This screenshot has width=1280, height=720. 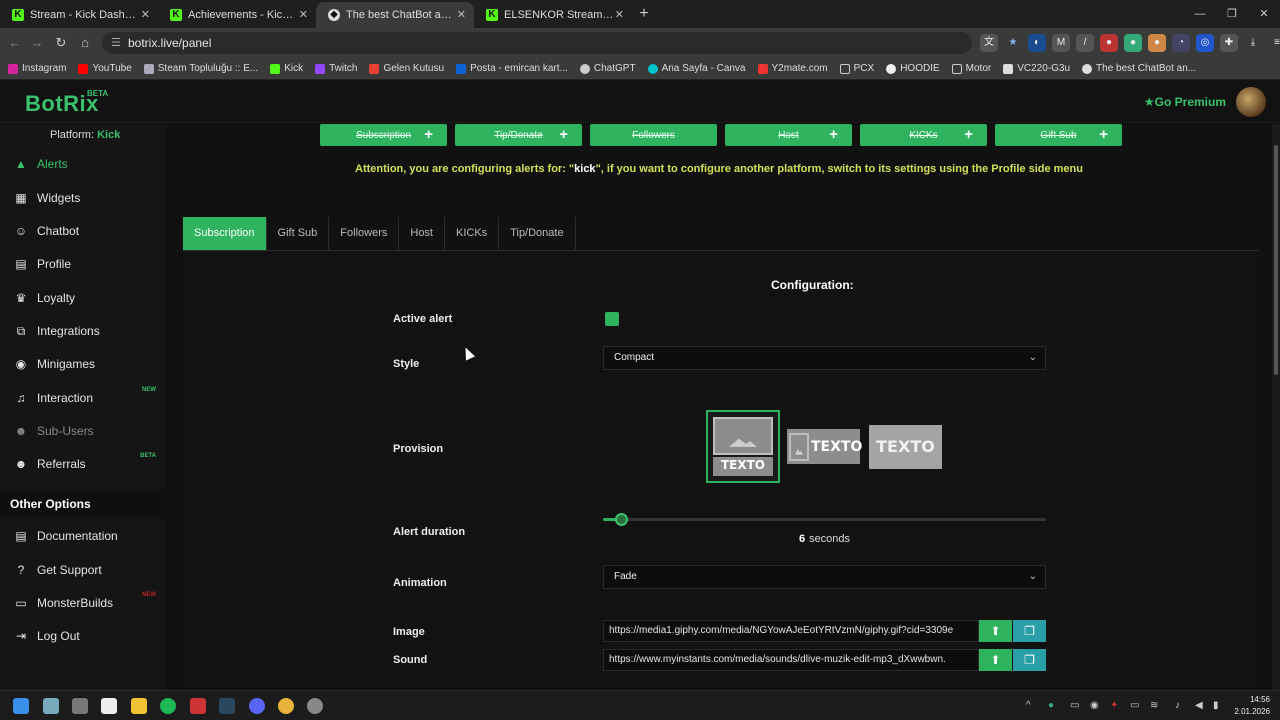 What do you see at coordinates (83, 431) in the screenshot?
I see `sidebar-item-sub-users: ☻ Sub-Users` at bounding box center [83, 431].